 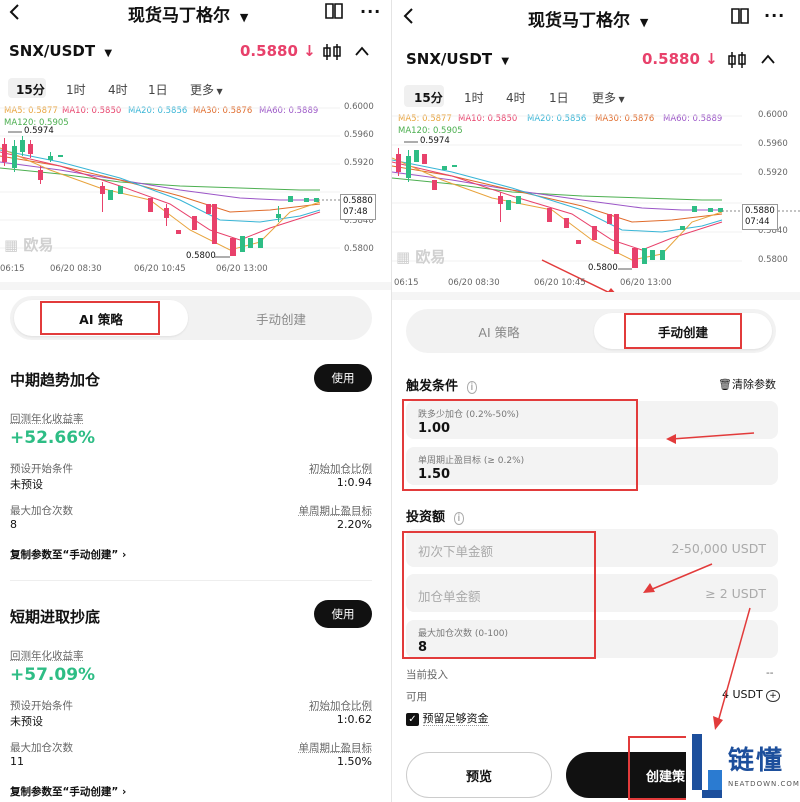 What do you see at coordinates (747, 384) in the screenshot?
I see `clear-params-button: 🗑清除参数` at bounding box center [747, 384].